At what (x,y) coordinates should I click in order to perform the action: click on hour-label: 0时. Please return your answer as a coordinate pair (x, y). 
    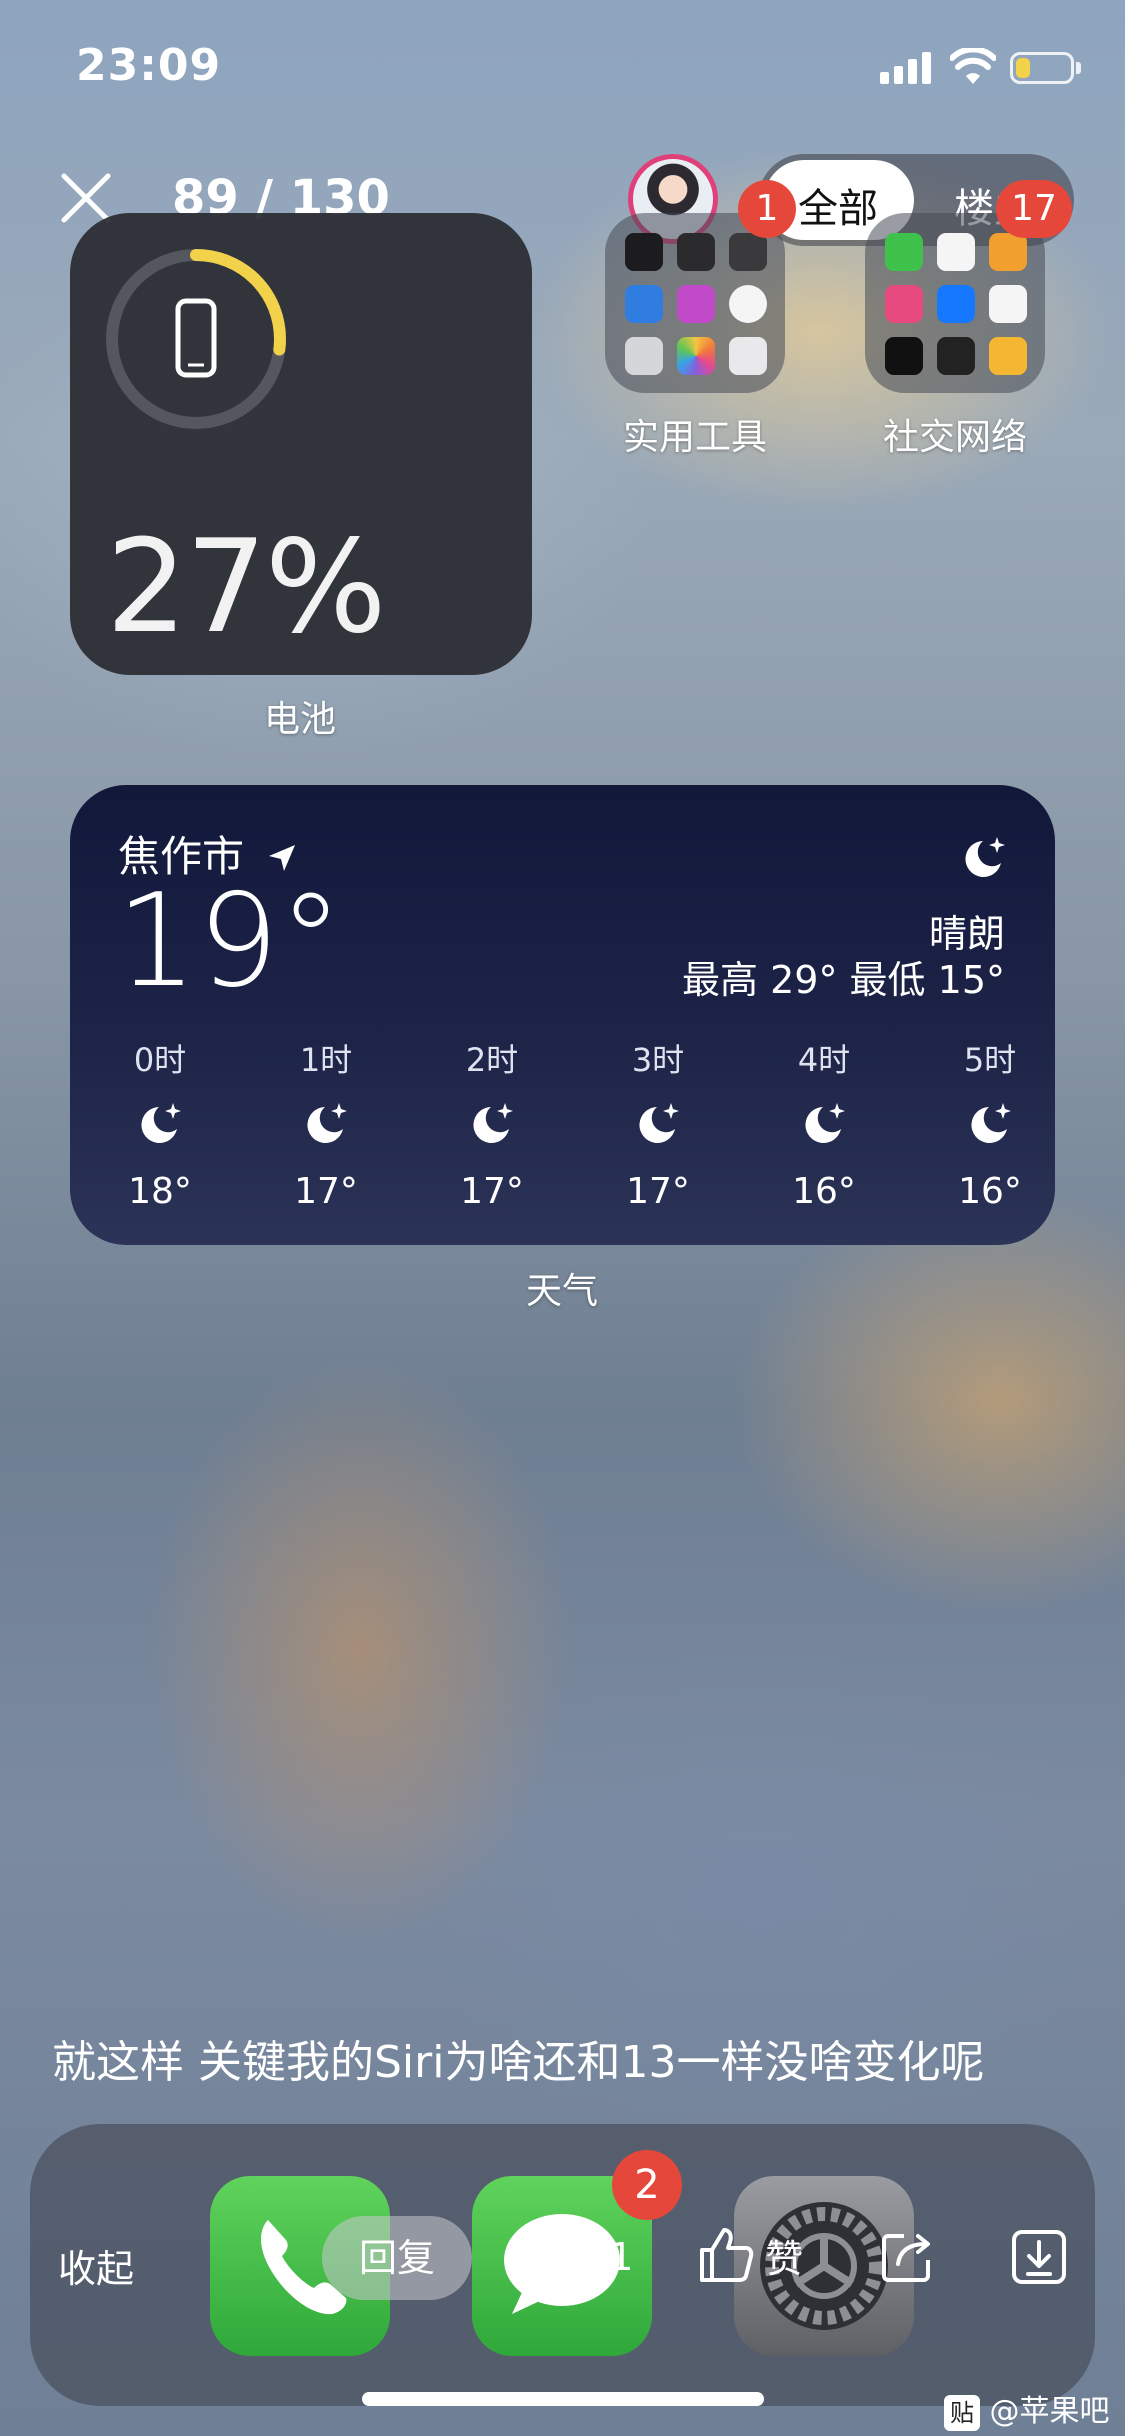
    Looking at the image, I should click on (160, 1060).